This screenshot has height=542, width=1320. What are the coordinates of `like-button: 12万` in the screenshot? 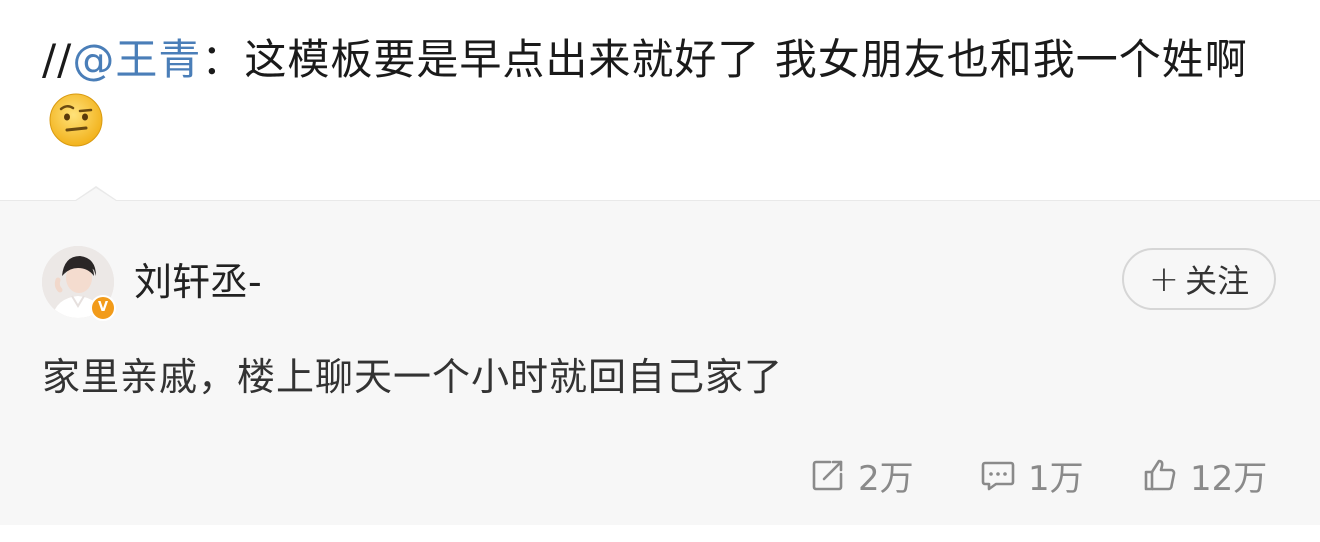 It's located at (1204, 475).